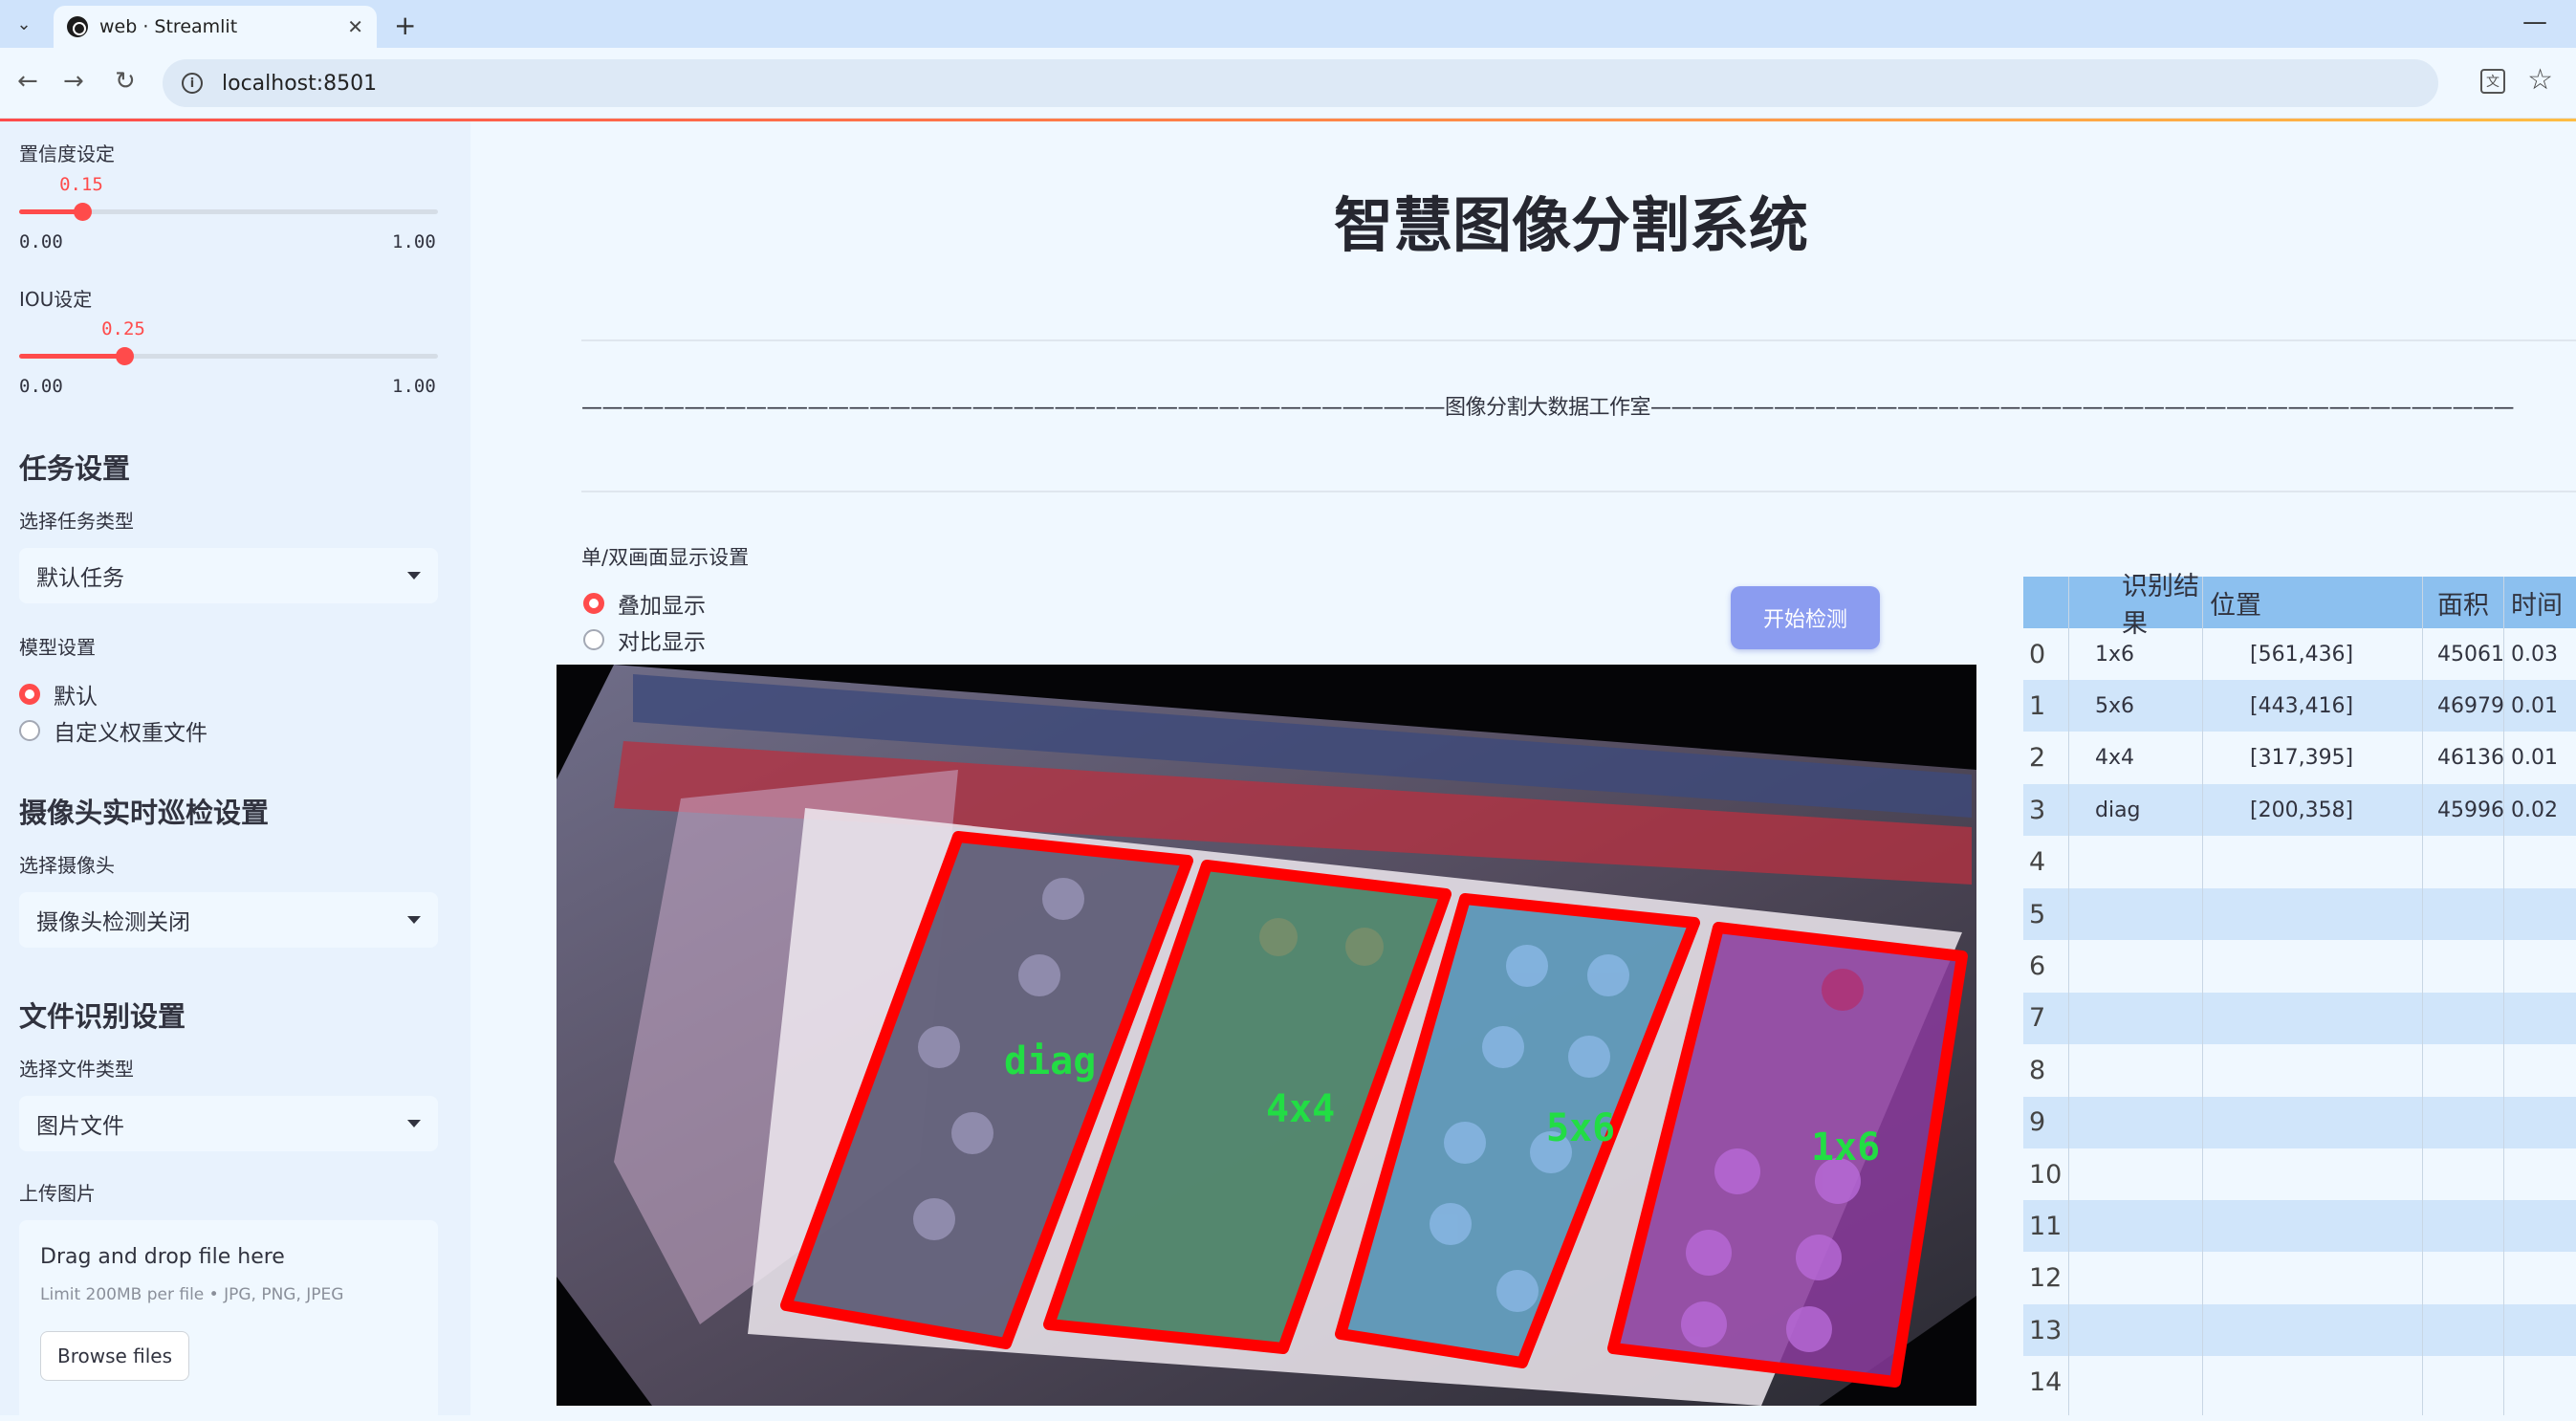  What do you see at coordinates (2470, 758) in the screenshot?
I see `cell-area: 46136` at bounding box center [2470, 758].